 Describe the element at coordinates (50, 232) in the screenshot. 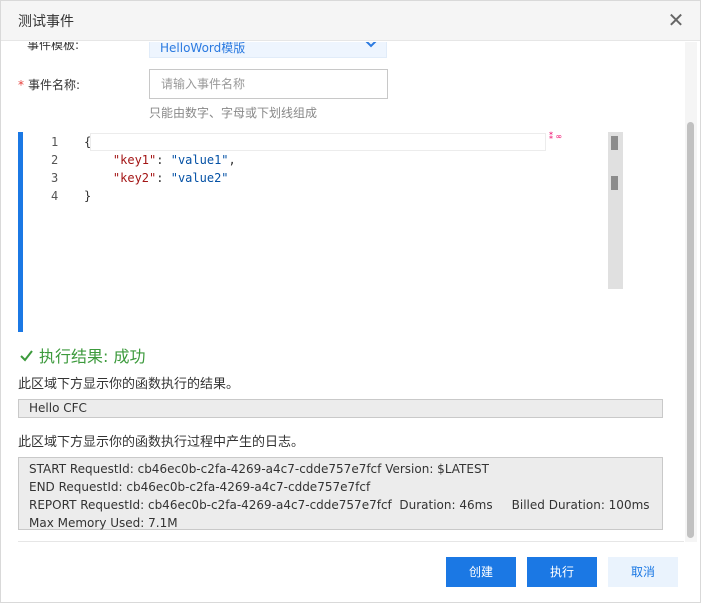

I see `editor-gutter: 1 2 3 4` at that location.